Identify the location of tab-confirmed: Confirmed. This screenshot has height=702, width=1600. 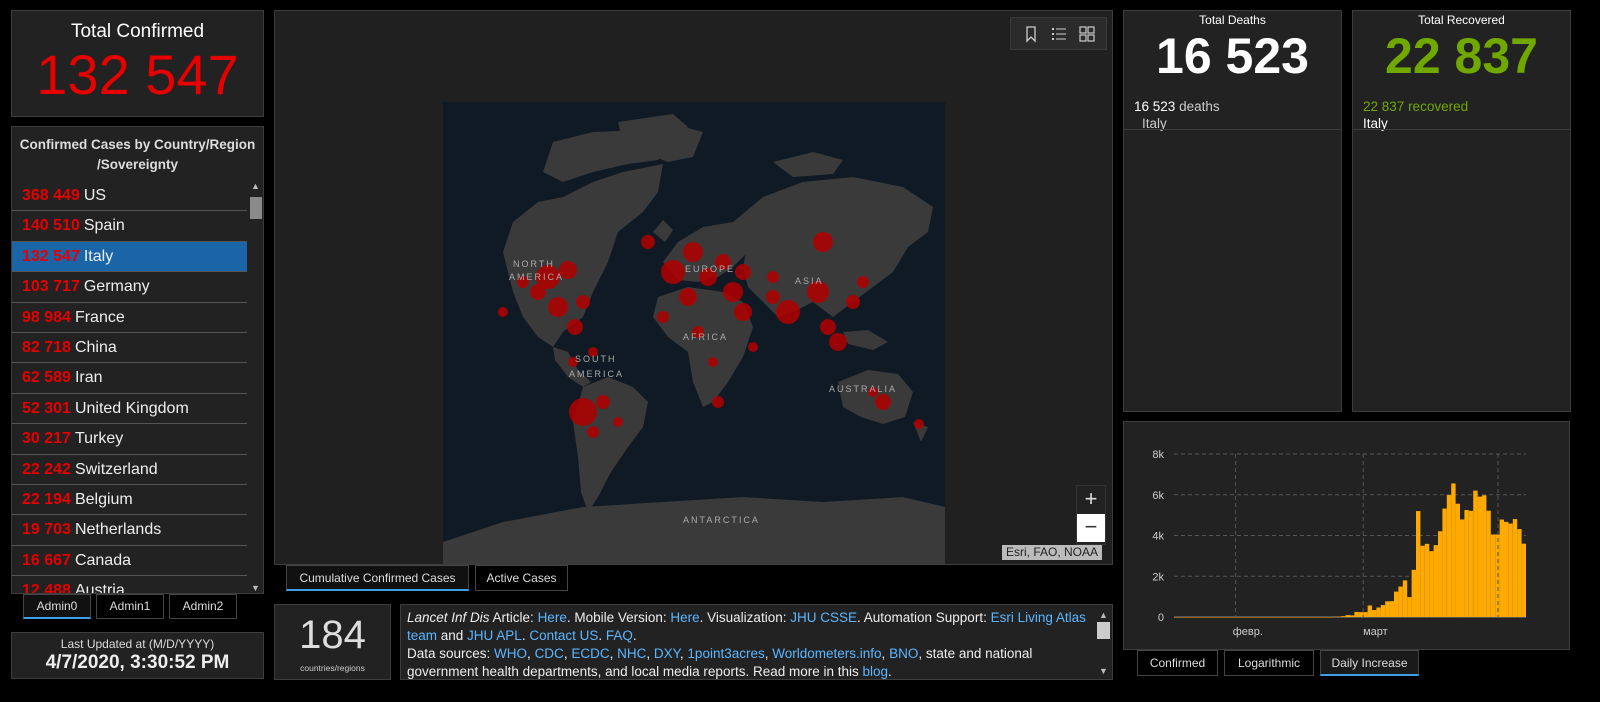
(1177, 663).